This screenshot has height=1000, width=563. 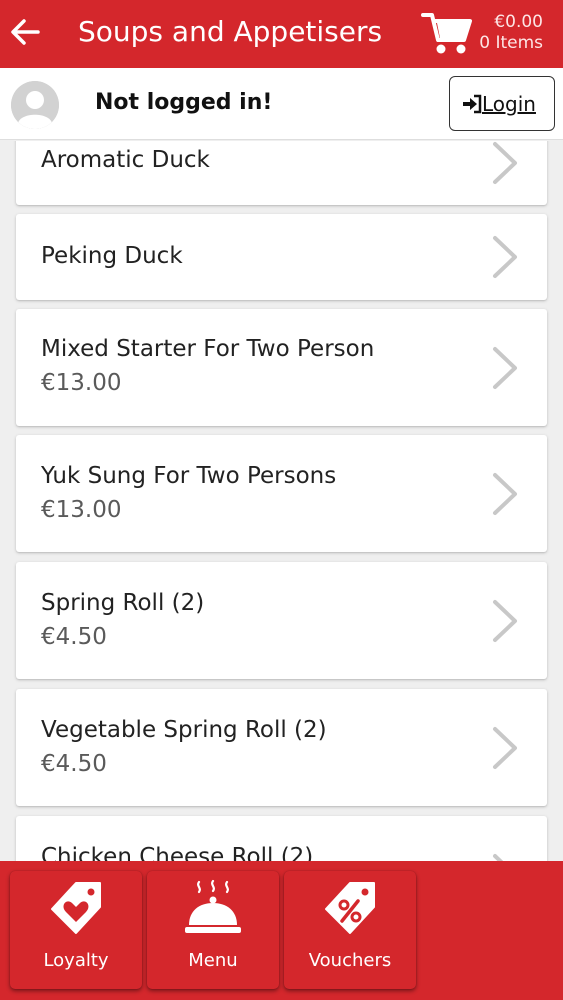 I want to click on item-name: Yuk Sung For Two Persons, so click(x=189, y=476).